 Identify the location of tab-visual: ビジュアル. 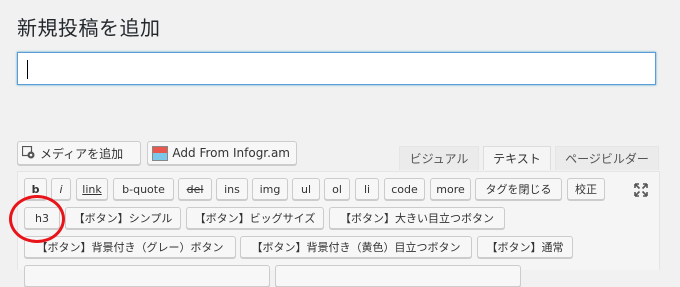
(439, 158).